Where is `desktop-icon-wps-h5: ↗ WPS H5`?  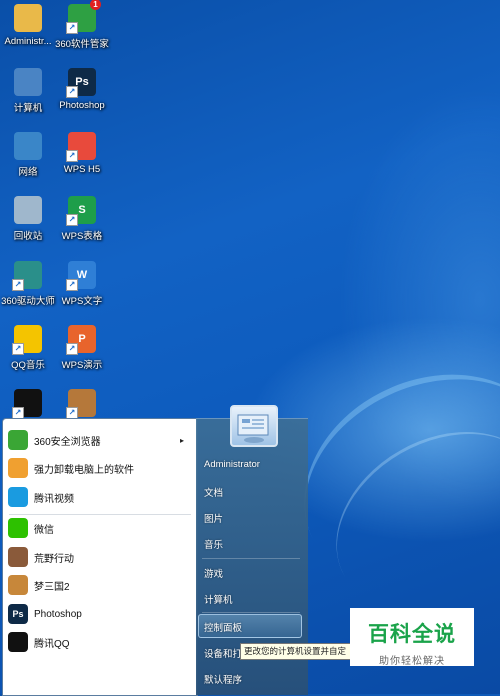
desktop-icon-wps-h5: ↗ WPS H5 is located at coordinates (82, 153).